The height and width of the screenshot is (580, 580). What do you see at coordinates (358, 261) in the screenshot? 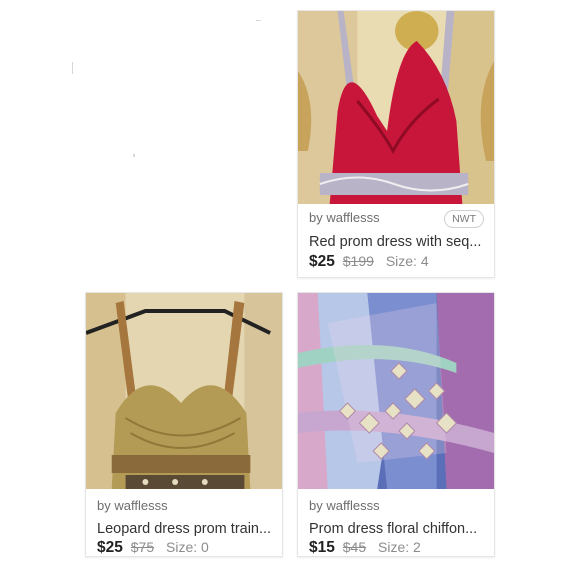
I see `original-price: $199` at bounding box center [358, 261].